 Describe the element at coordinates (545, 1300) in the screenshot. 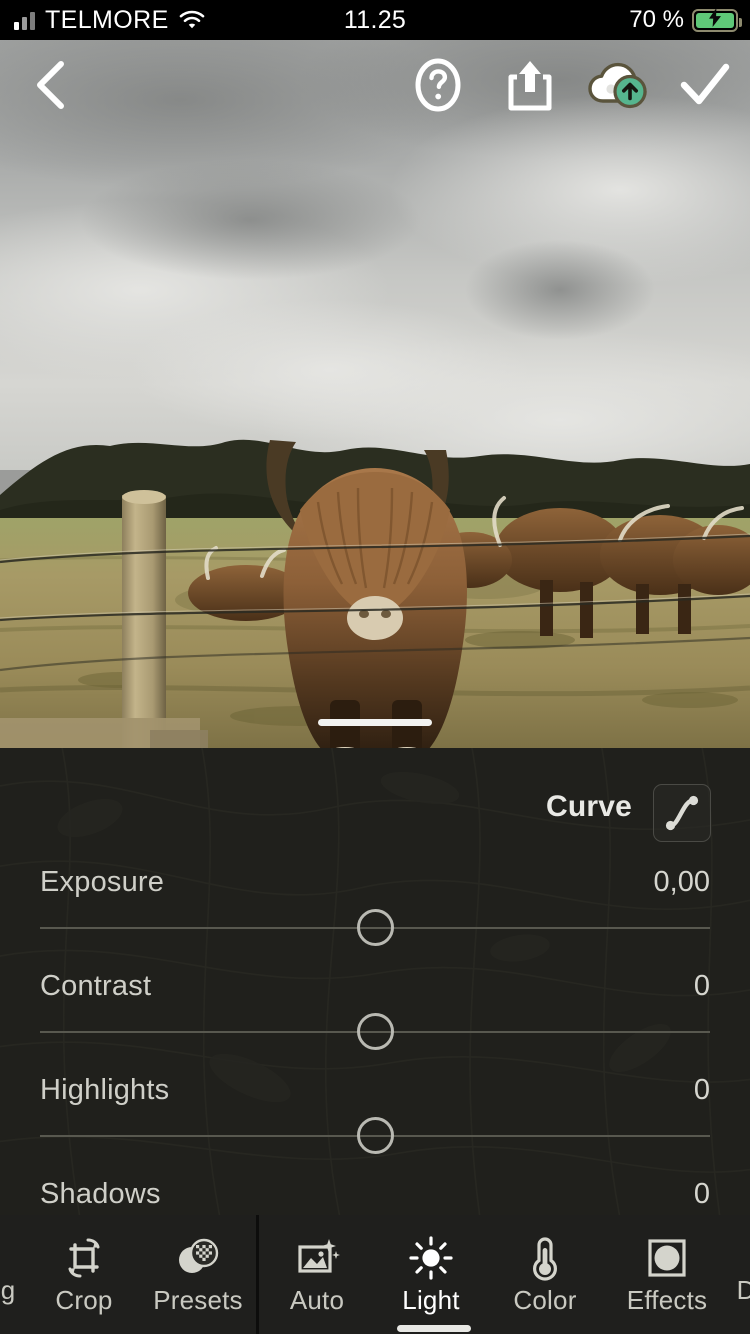

I see `tab-label: Color` at that location.